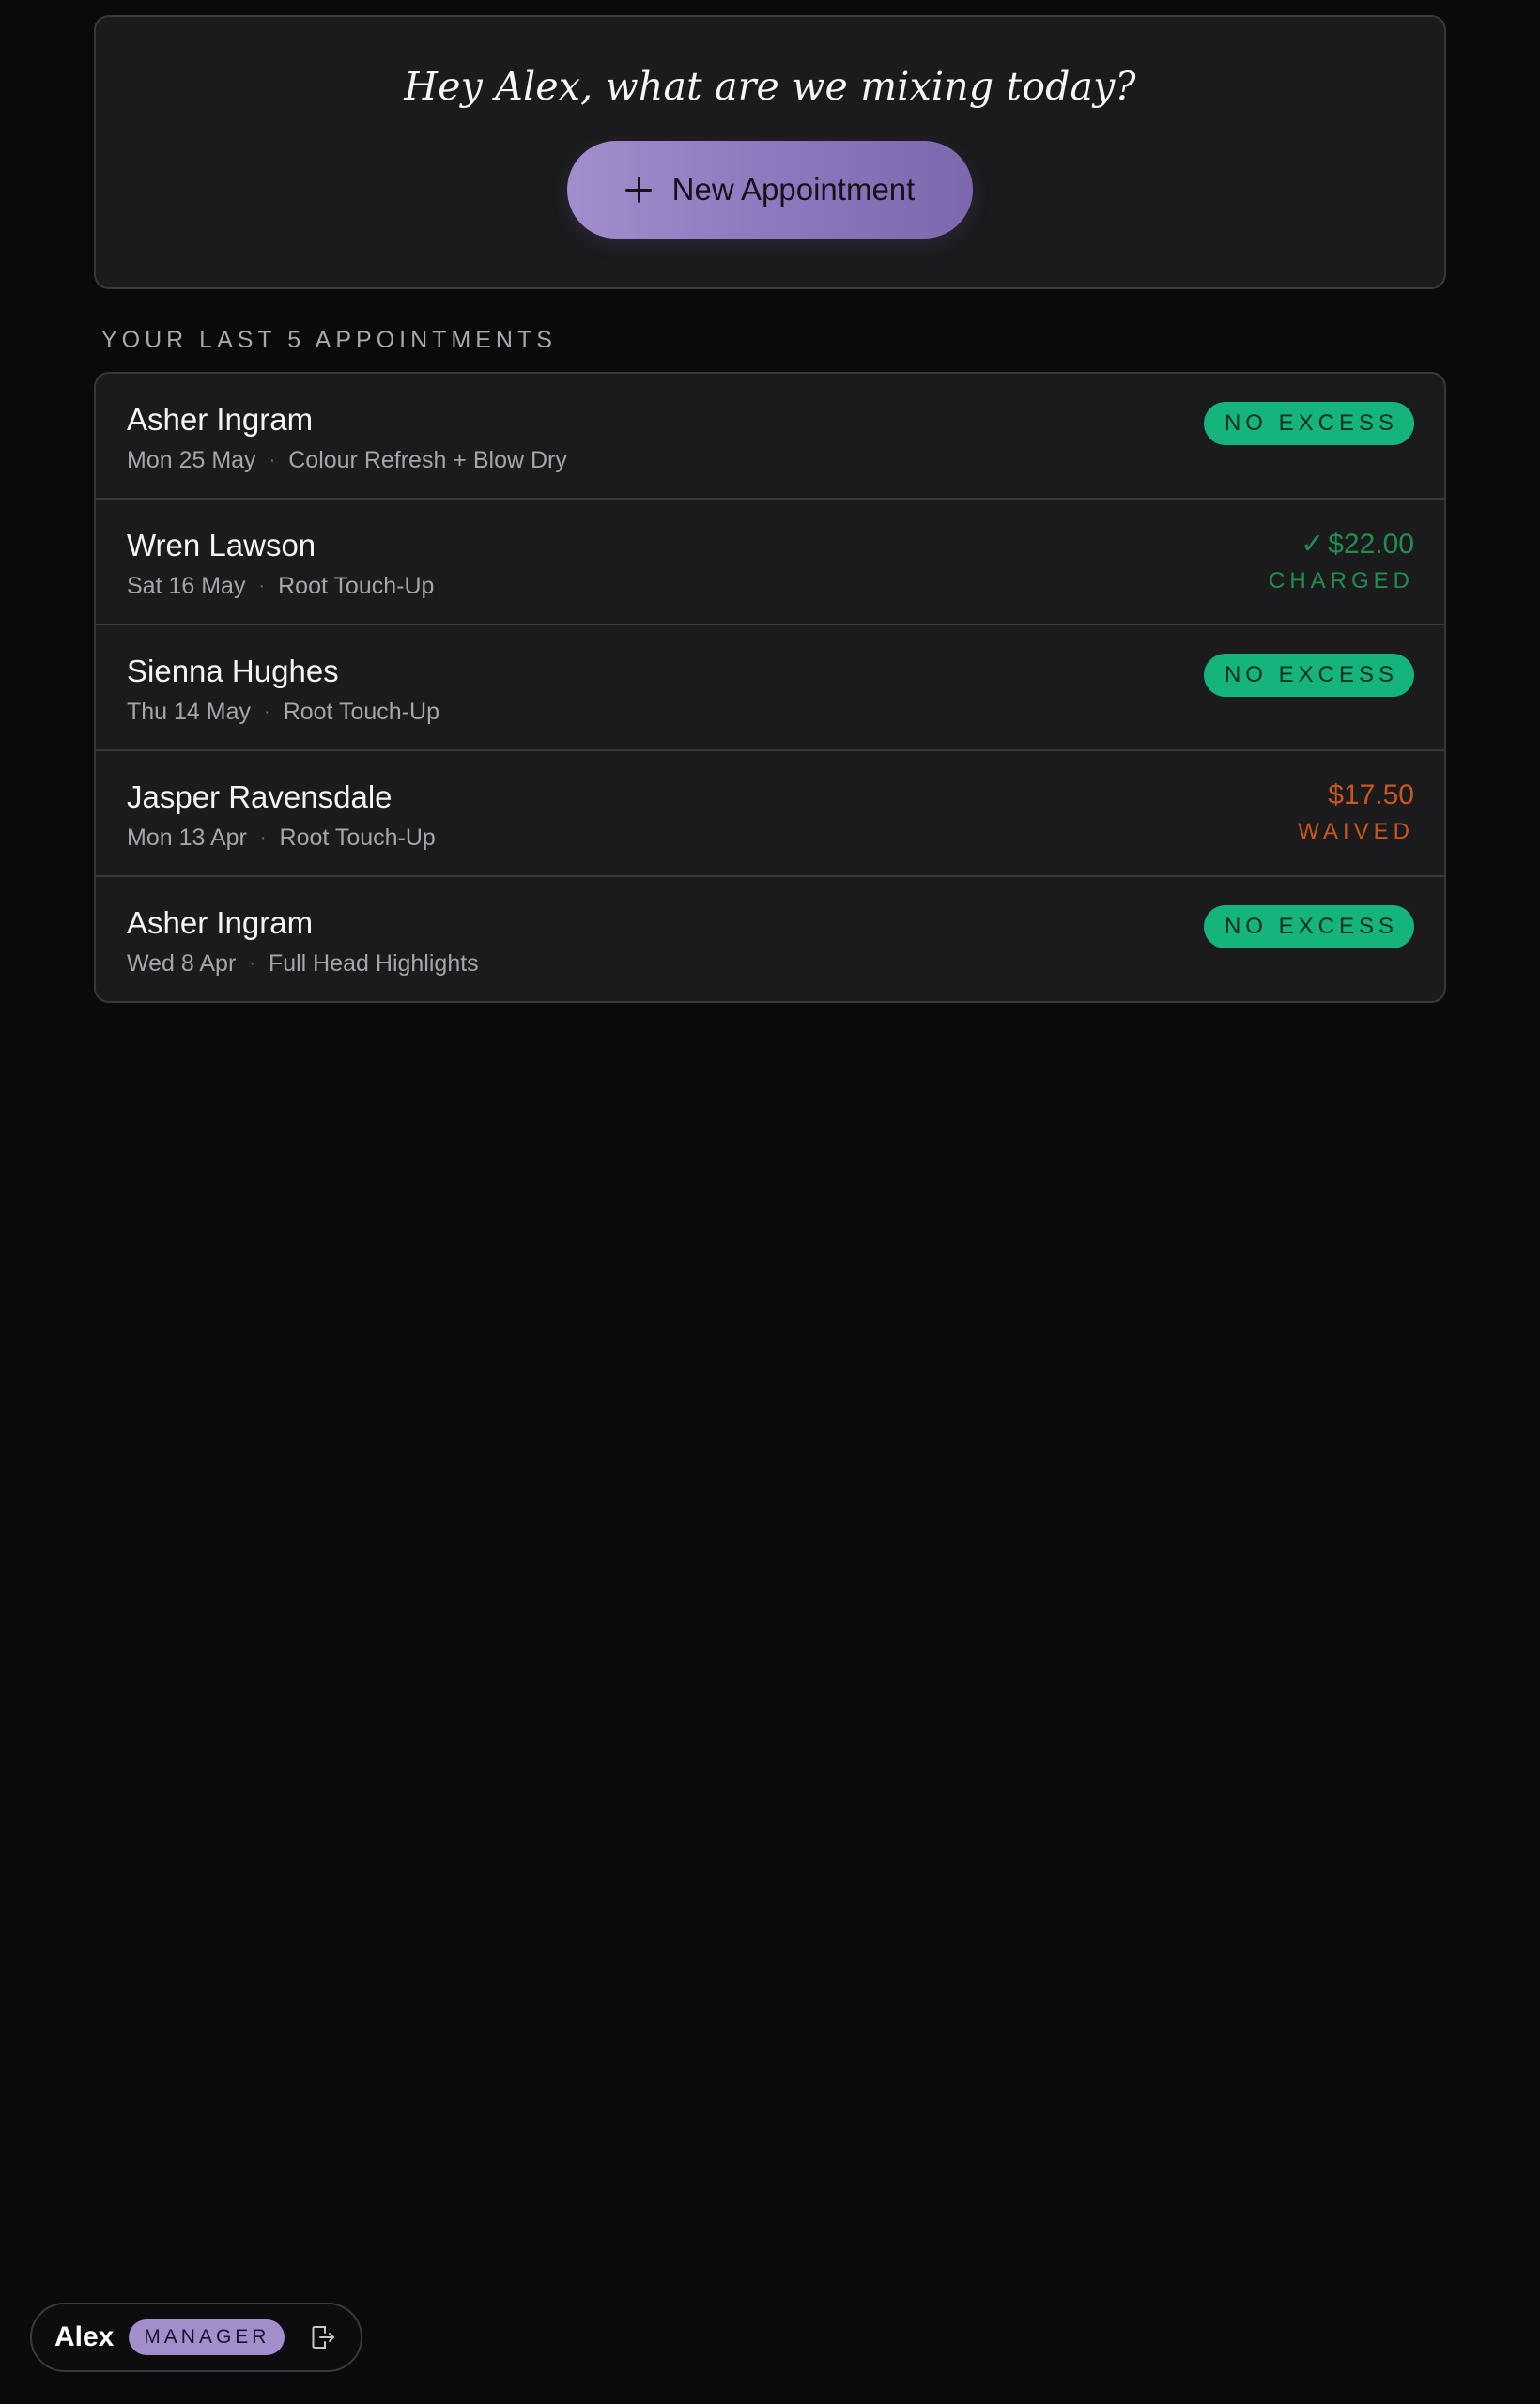 This screenshot has height=2404, width=1540. What do you see at coordinates (233, 671) in the screenshot?
I see `client-name: Sienna Hughes` at bounding box center [233, 671].